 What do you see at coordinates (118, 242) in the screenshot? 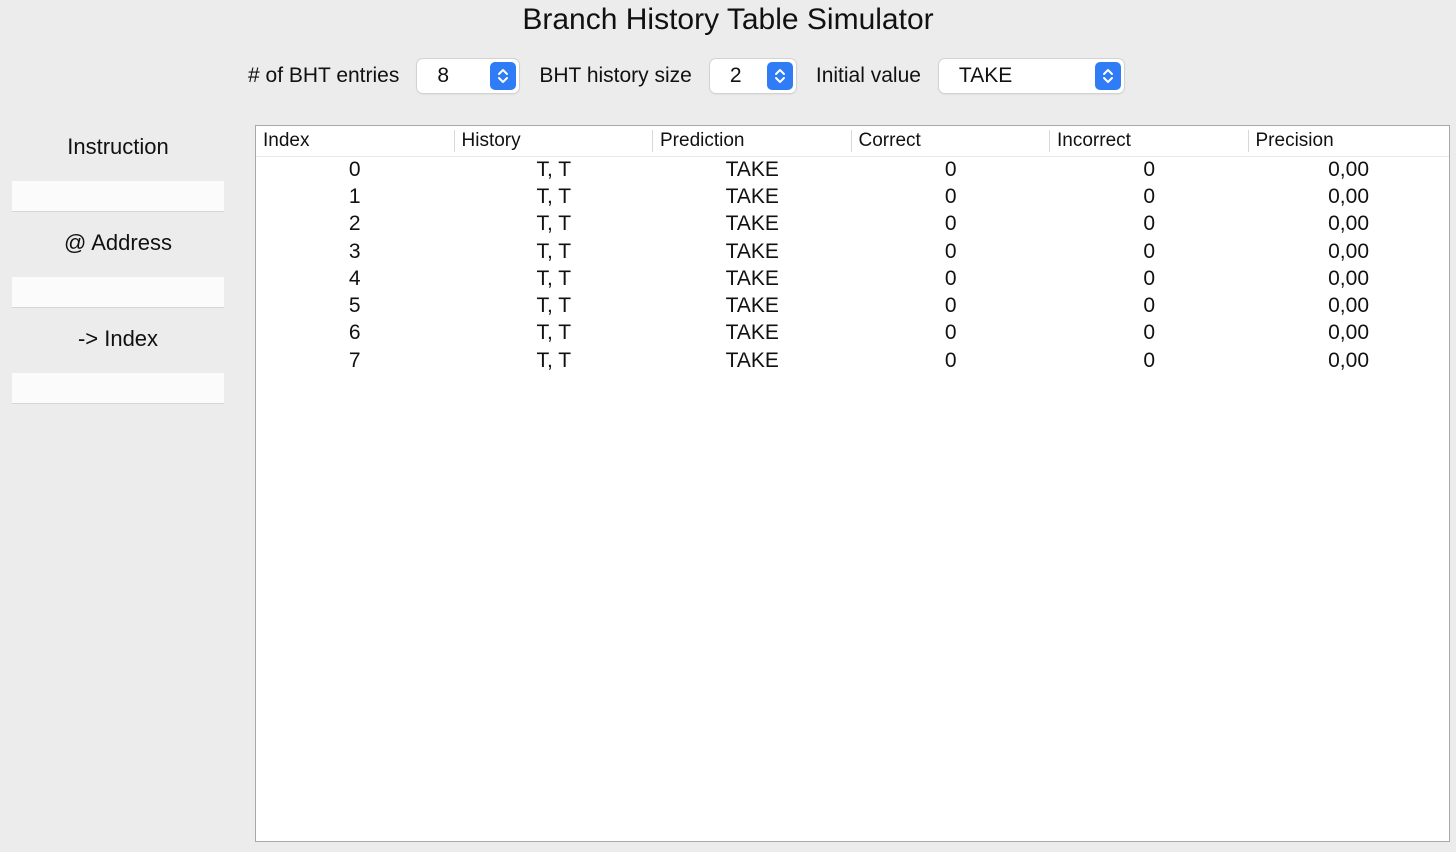
I see `address-label: @ Address` at bounding box center [118, 242].